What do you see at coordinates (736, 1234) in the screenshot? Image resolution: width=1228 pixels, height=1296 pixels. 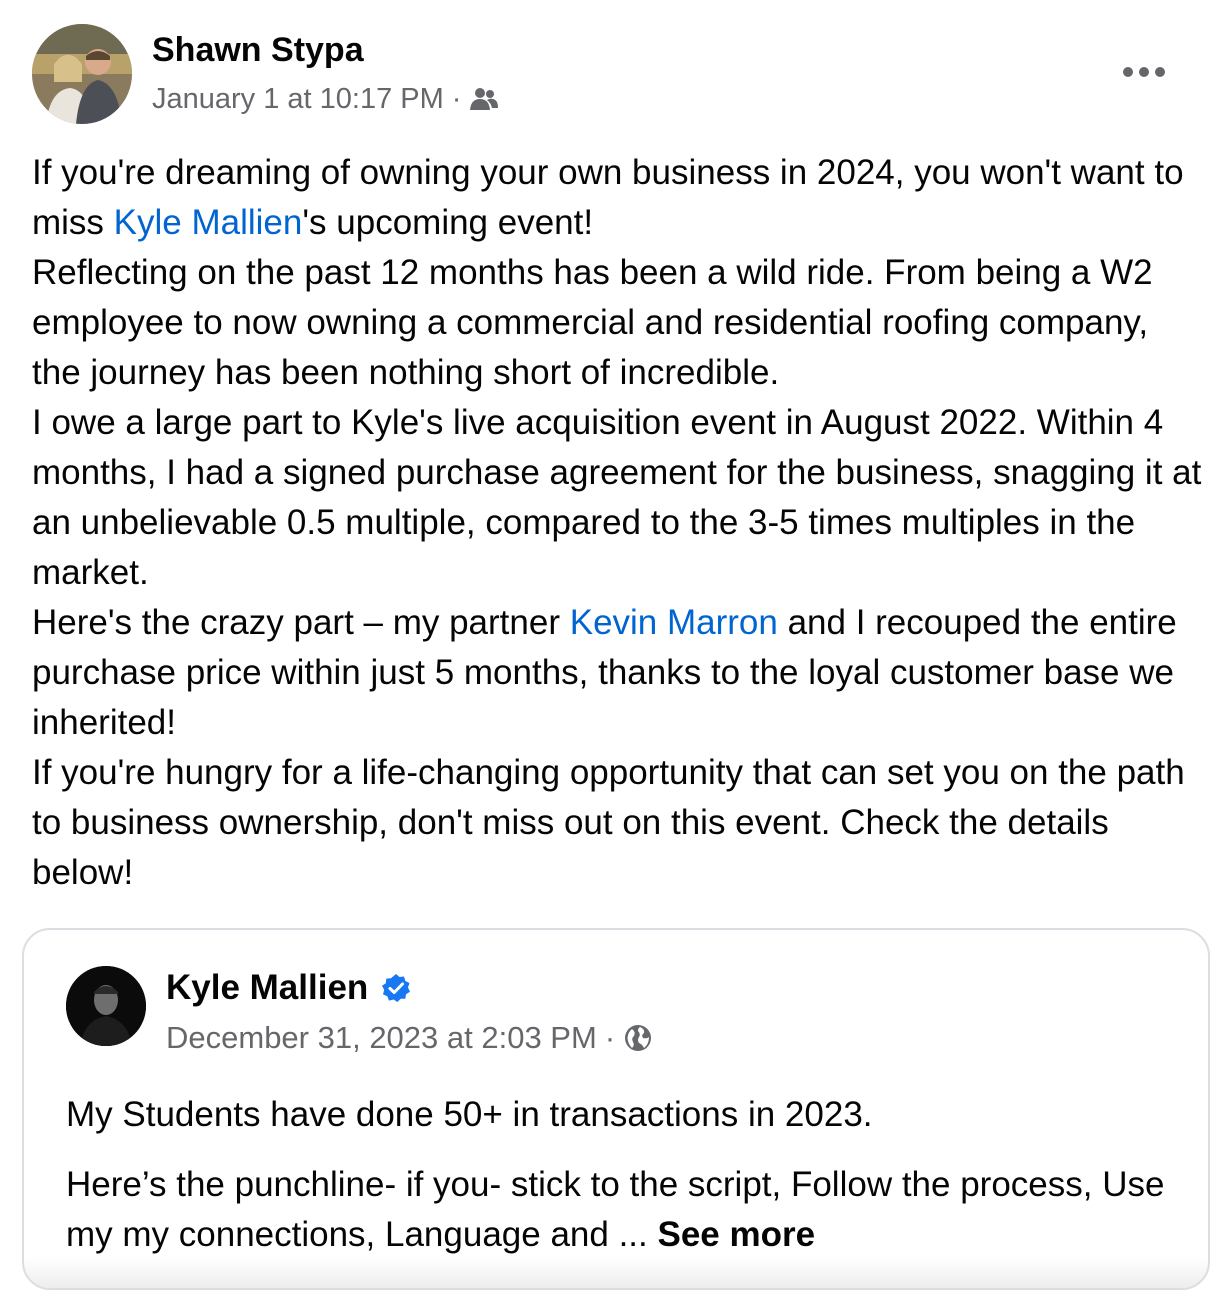 I see `see-more-link: See more` at bounding box center [736, 1234].